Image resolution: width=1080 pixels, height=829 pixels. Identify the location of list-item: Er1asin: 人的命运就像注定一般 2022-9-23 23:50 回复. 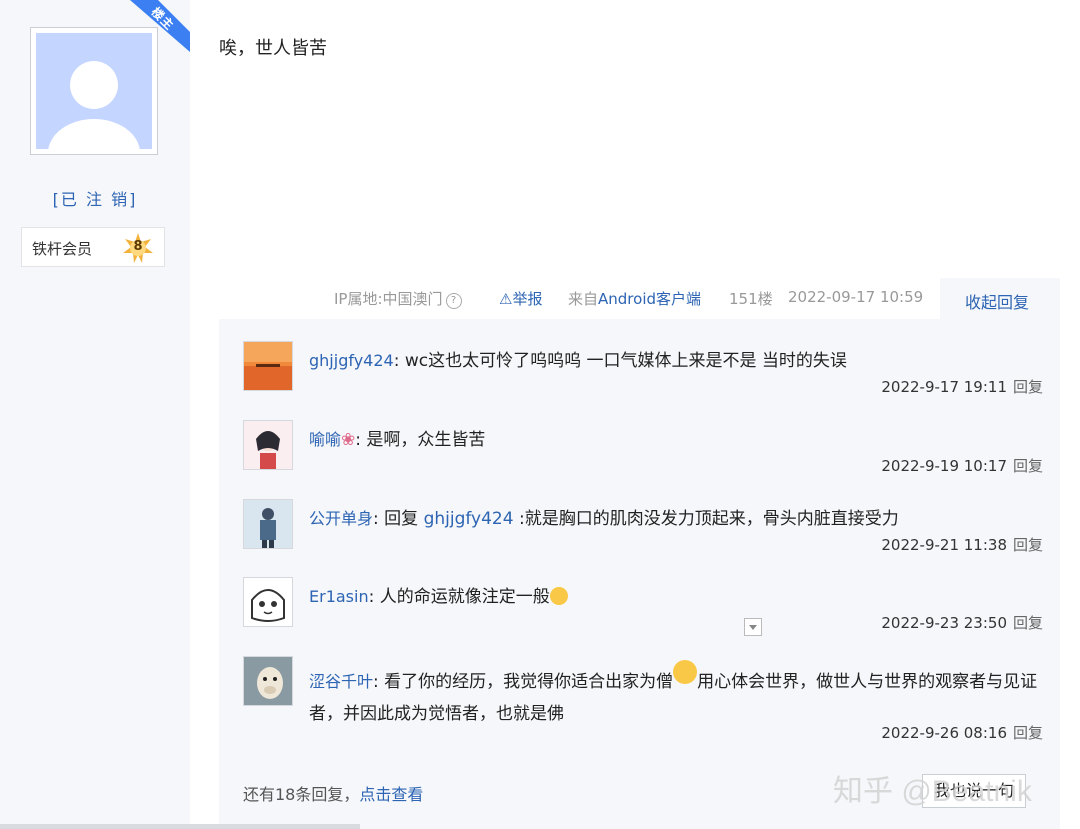
(643, 612).